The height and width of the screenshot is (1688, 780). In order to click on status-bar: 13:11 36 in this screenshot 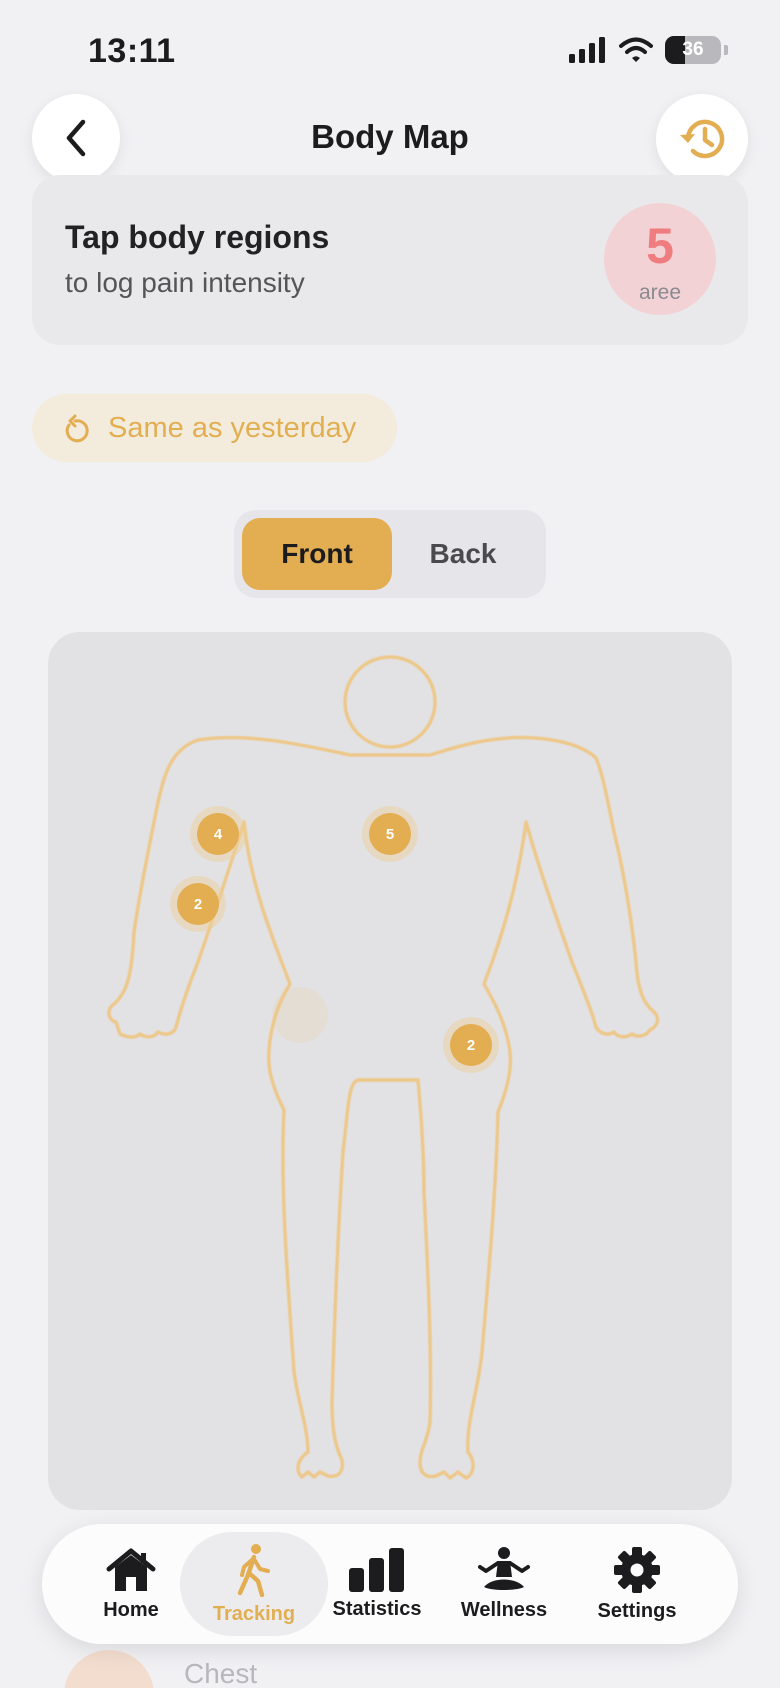, I will do `click(390, 50)`.